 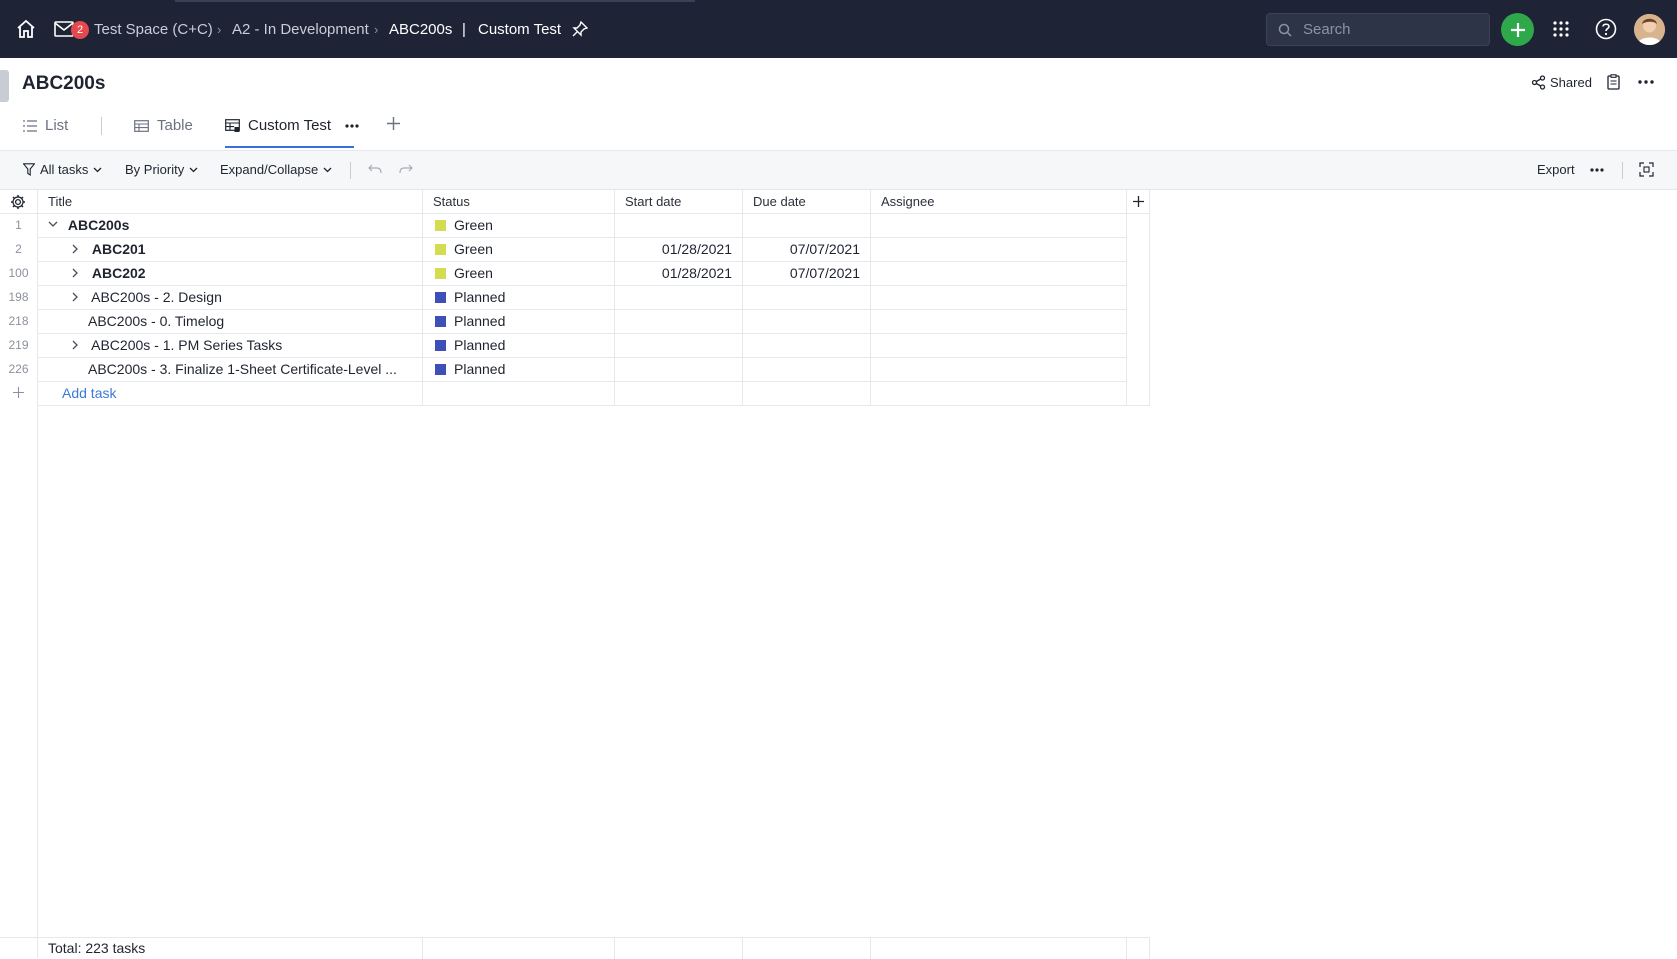 What do you see at coordinates (230, 322) in the screenshot?
I see `task-title-cell: ABC200s - 0. Timelog` at bounding box center [230, 322].